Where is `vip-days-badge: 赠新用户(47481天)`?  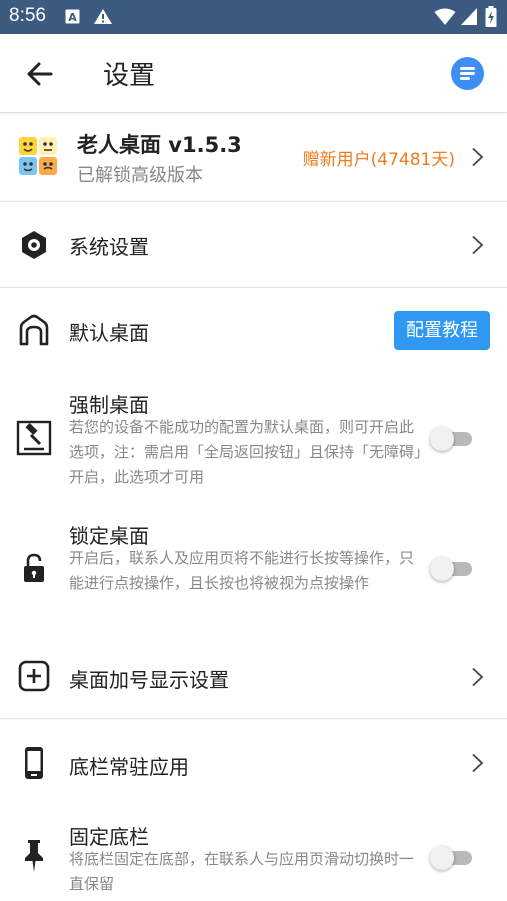
vip-days-badge: 赠新用户(47481天) is located at coordinates (378, 160).